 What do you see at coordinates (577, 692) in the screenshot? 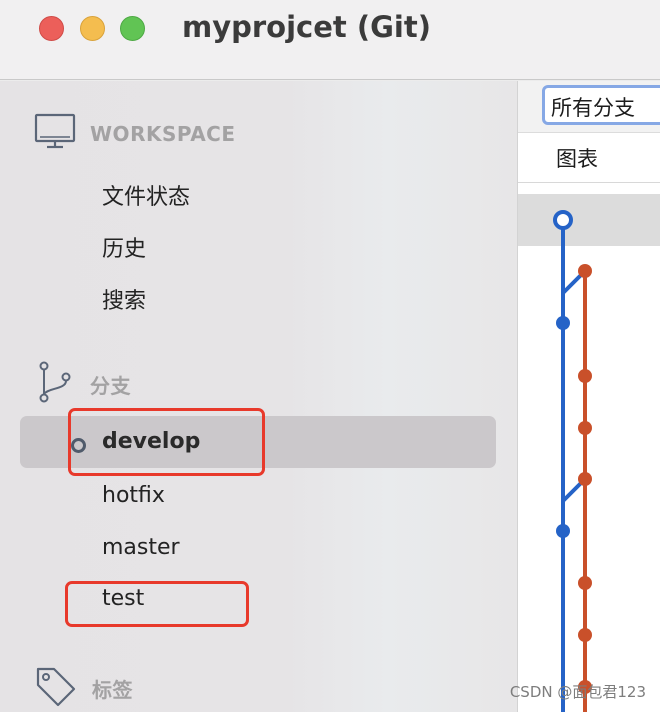
I see `watermark: CSDN @面包君123` at bounding box center [577, 692].